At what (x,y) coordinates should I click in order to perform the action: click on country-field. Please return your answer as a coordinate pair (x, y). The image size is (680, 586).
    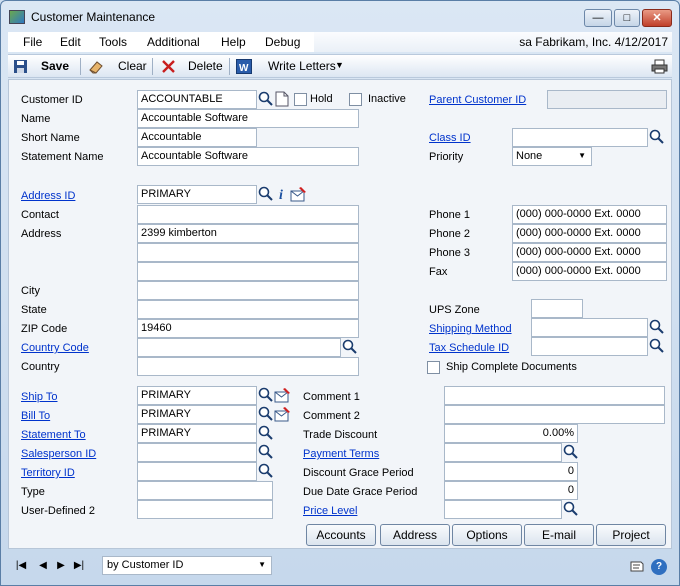
    Looking at the image, I should click on (248, 366).